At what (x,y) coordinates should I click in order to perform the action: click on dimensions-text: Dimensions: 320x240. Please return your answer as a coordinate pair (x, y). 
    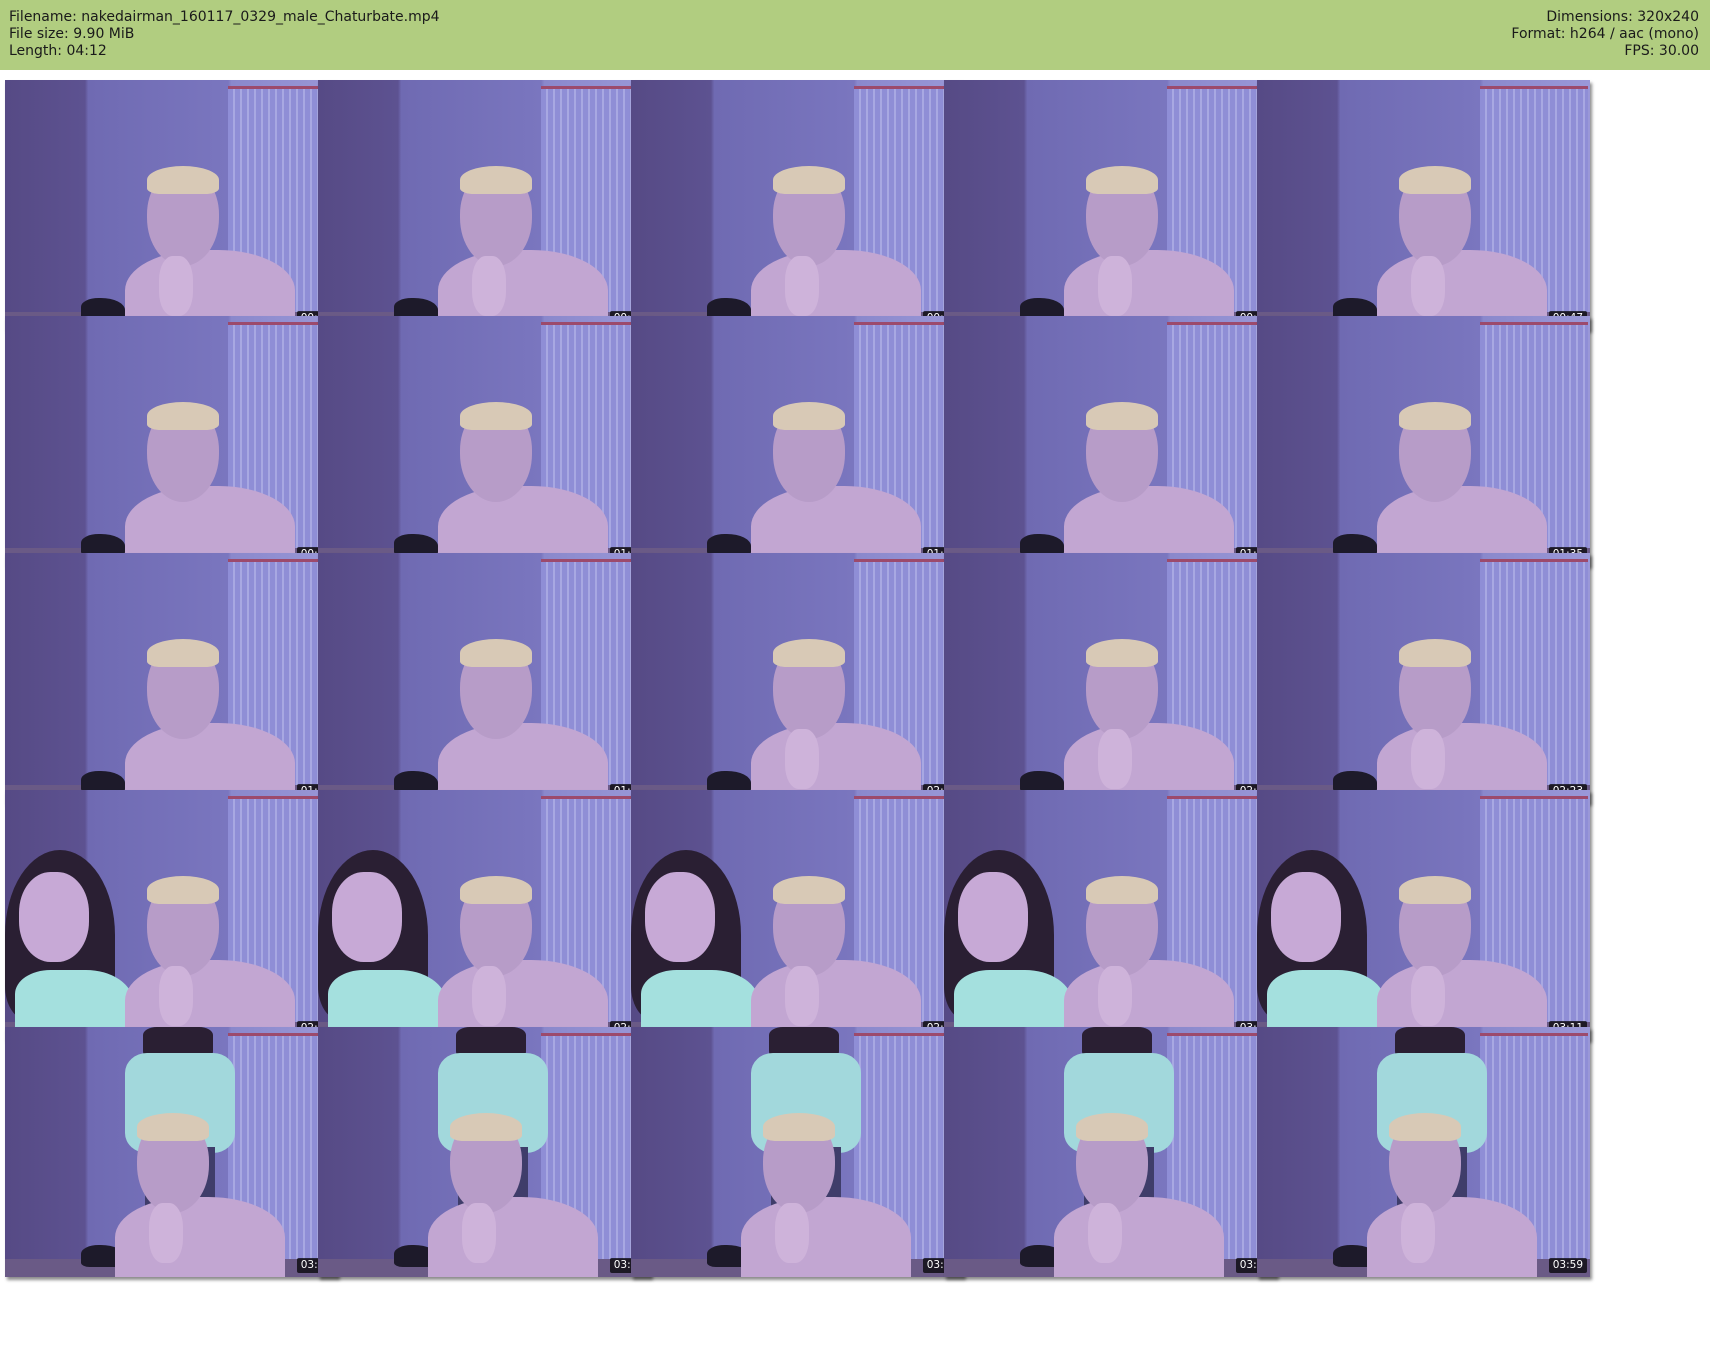
    Looking at the image, I should click on (1622, 17).